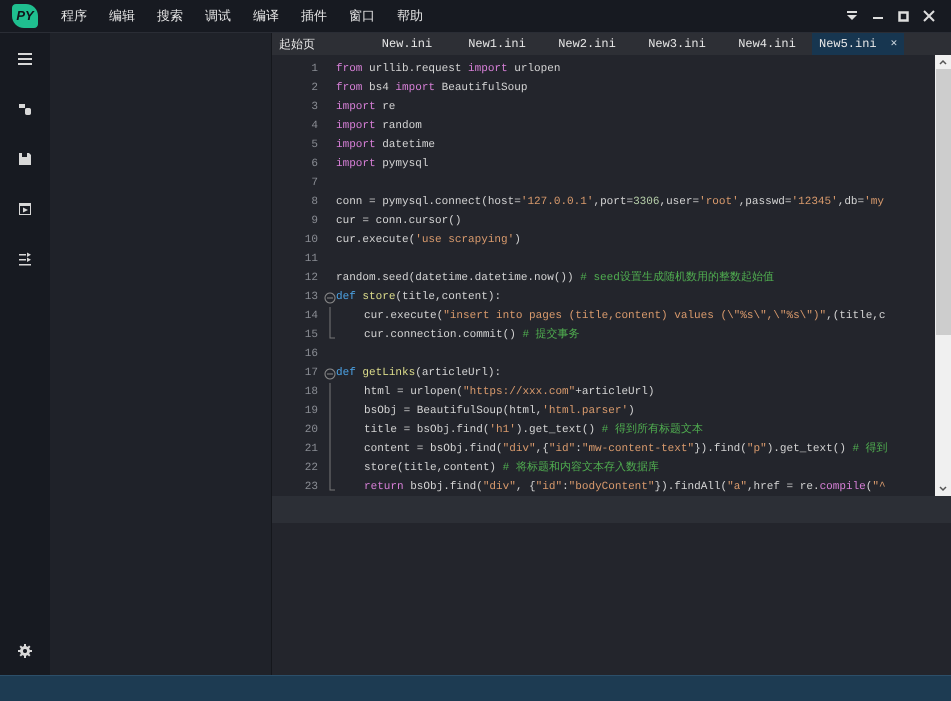 This screenshot has height=701, width=951. I want to click on code-line: content = bsObj.find("div",{"id":"mw-content-text"}).find("p").get_text() # 得到, so click(625, 449).